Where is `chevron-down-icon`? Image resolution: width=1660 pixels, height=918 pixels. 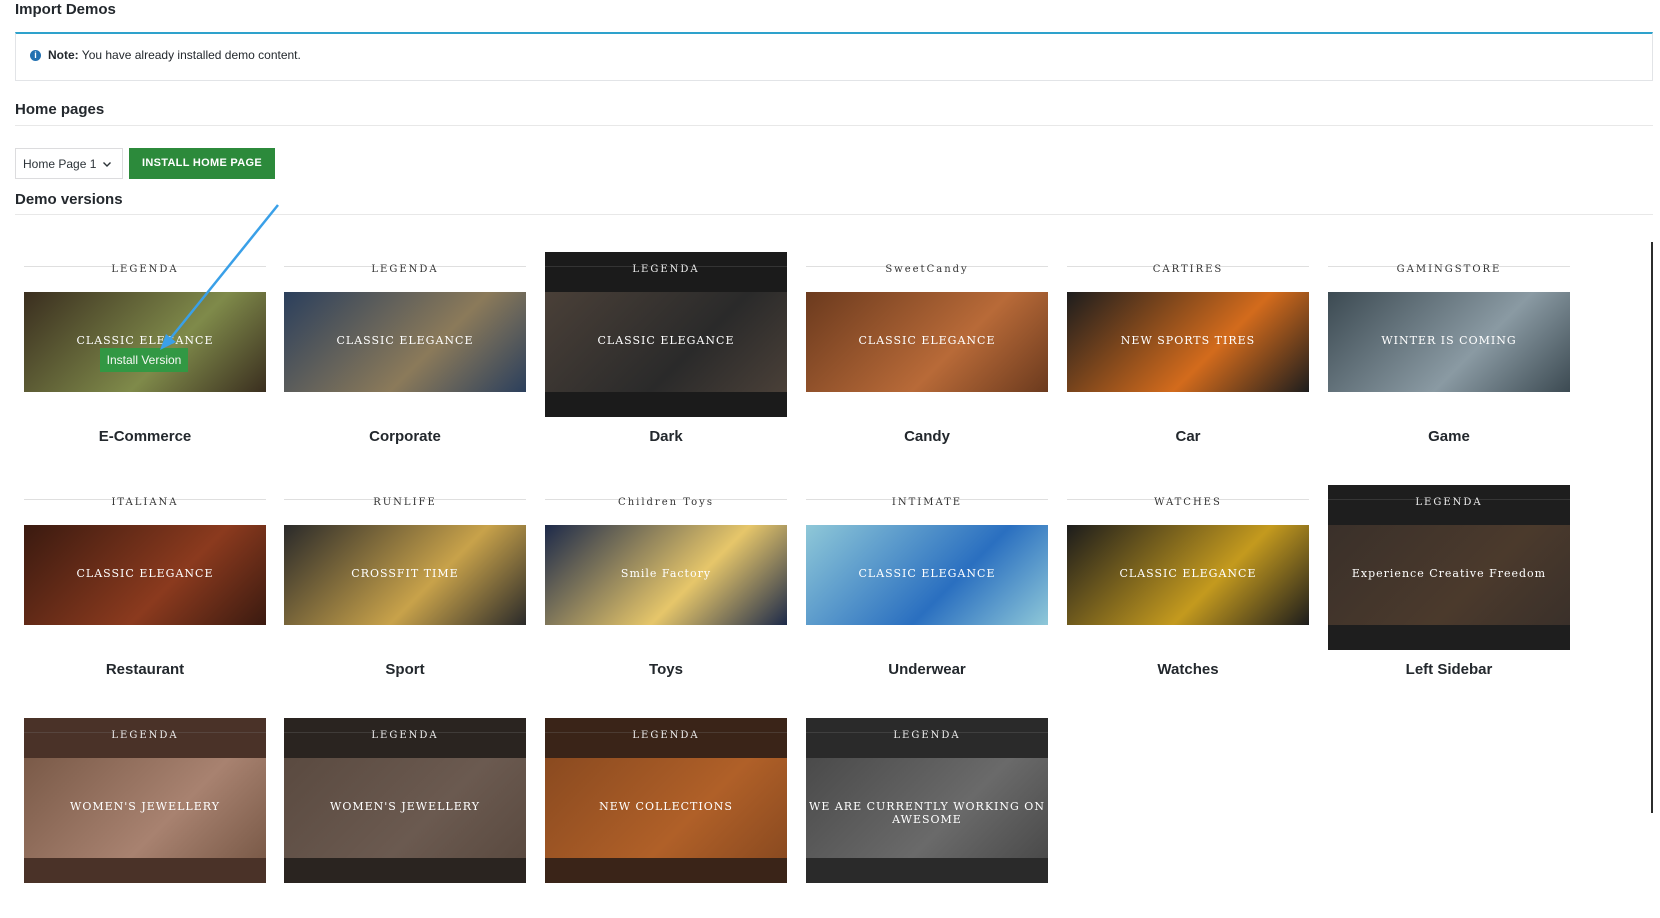 chevron-down-icon is located at coordinates (107, 165).